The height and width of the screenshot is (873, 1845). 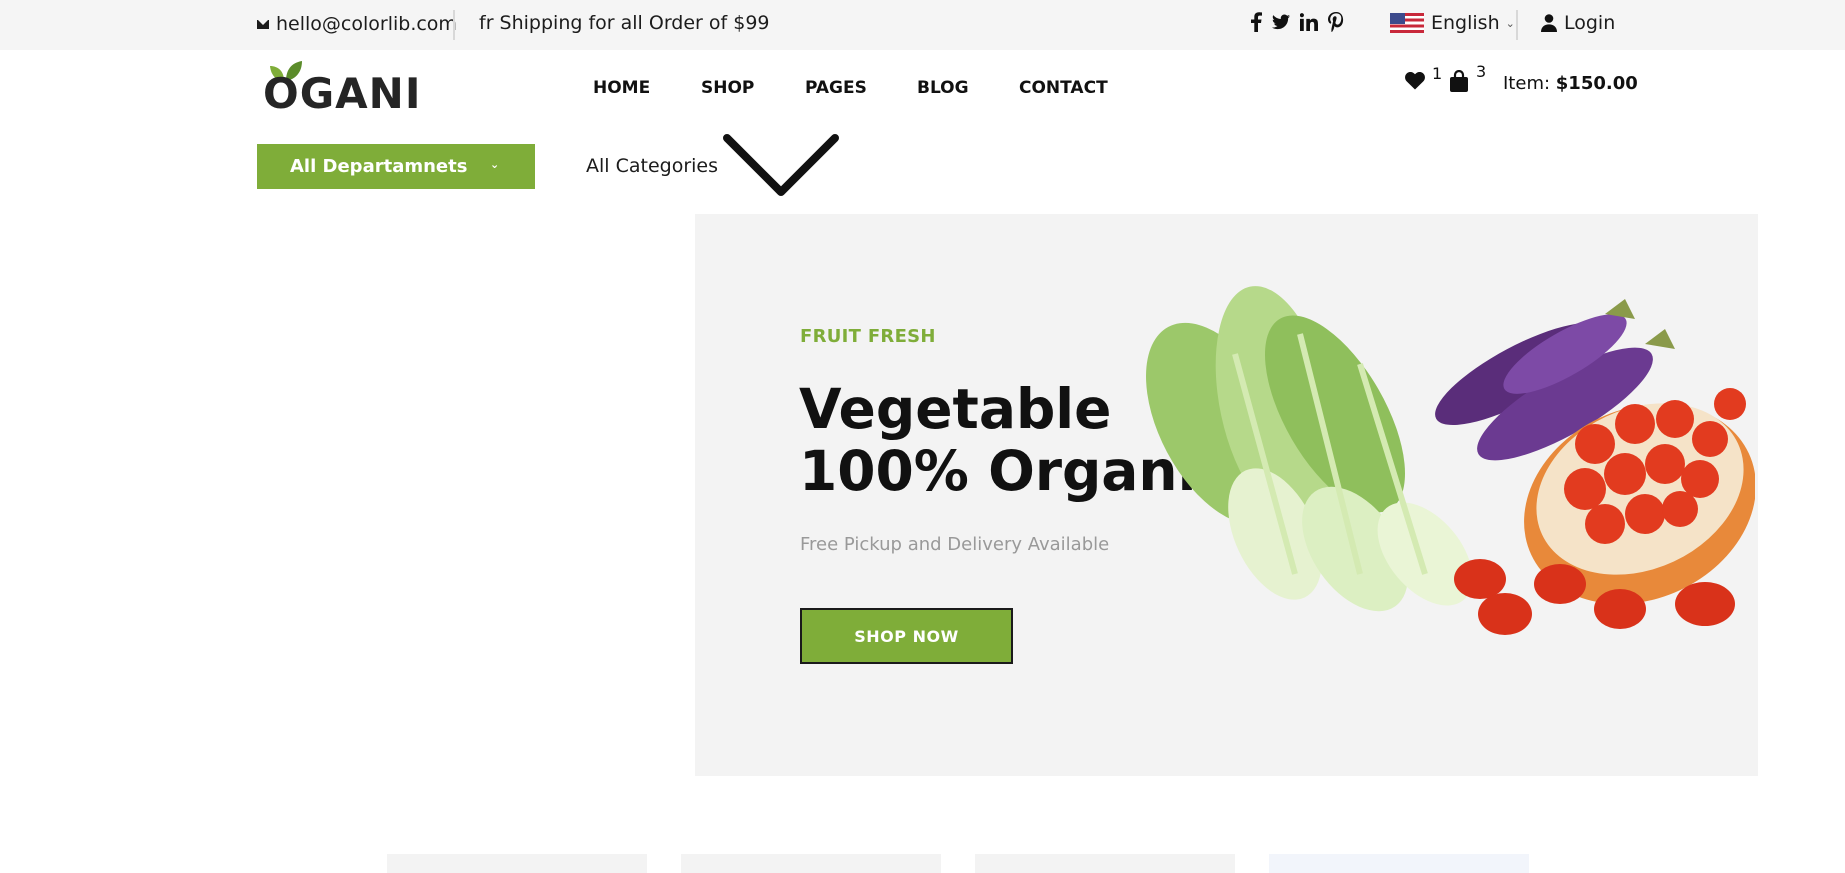 I want to click on cart-button: 3, so click(x=1467, y=79).